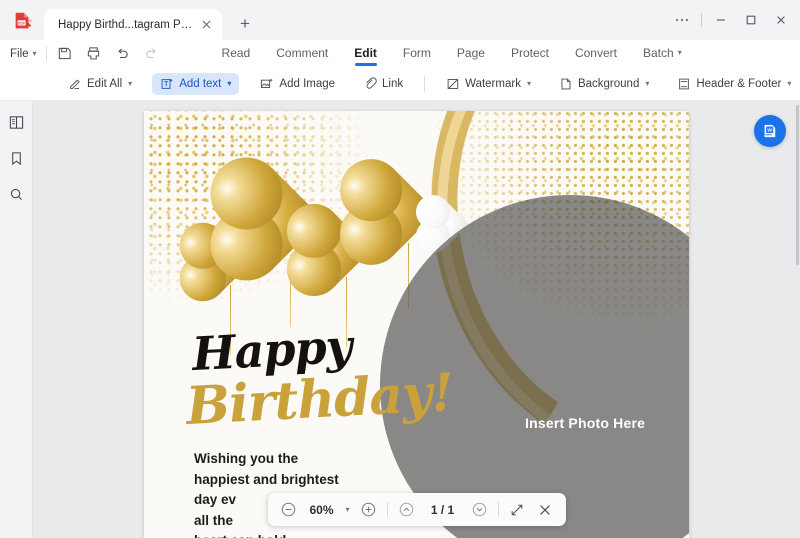 This screenshot has width=800, height=538. Describe the element at coordinates (684, 83) in the screenshot. I see `header-footer-icon` at that location.